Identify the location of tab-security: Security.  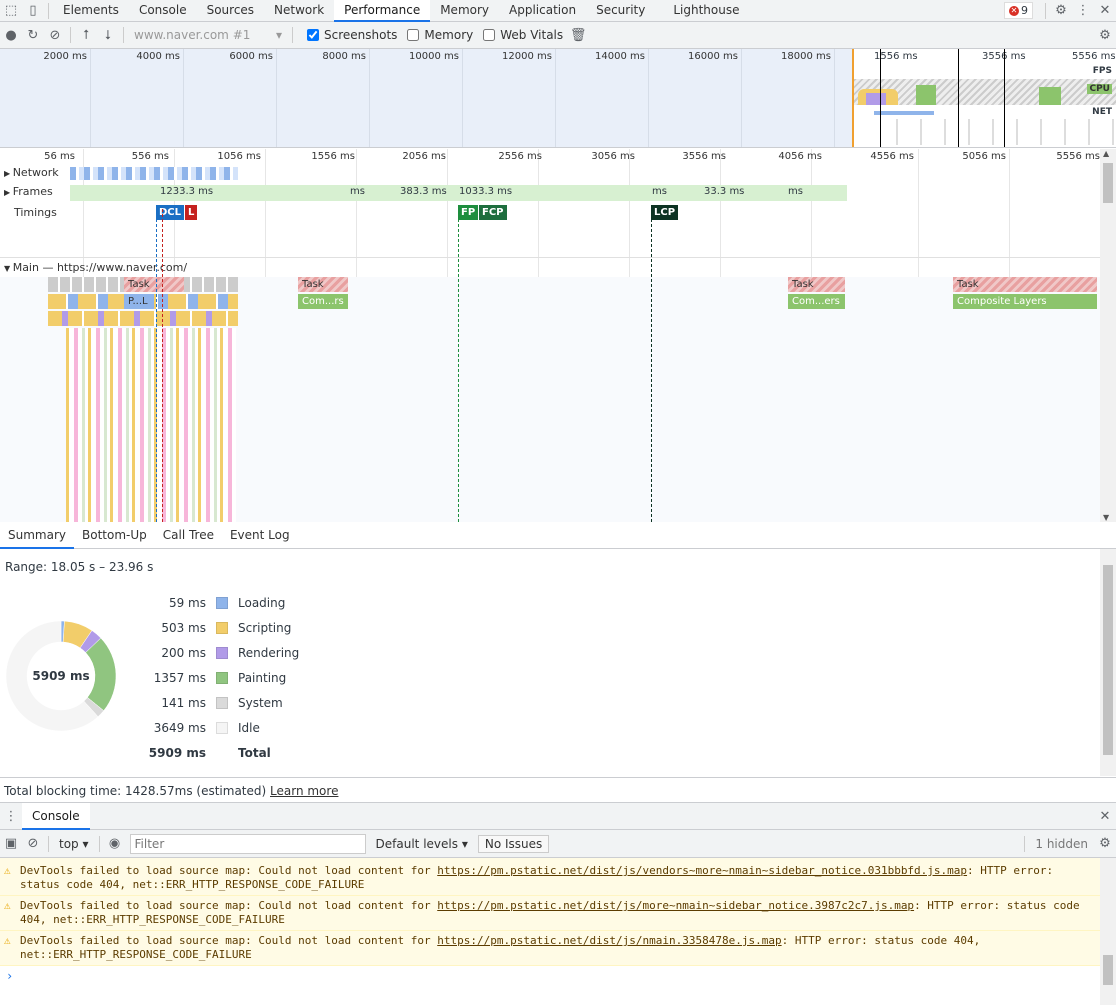
(620, 11).